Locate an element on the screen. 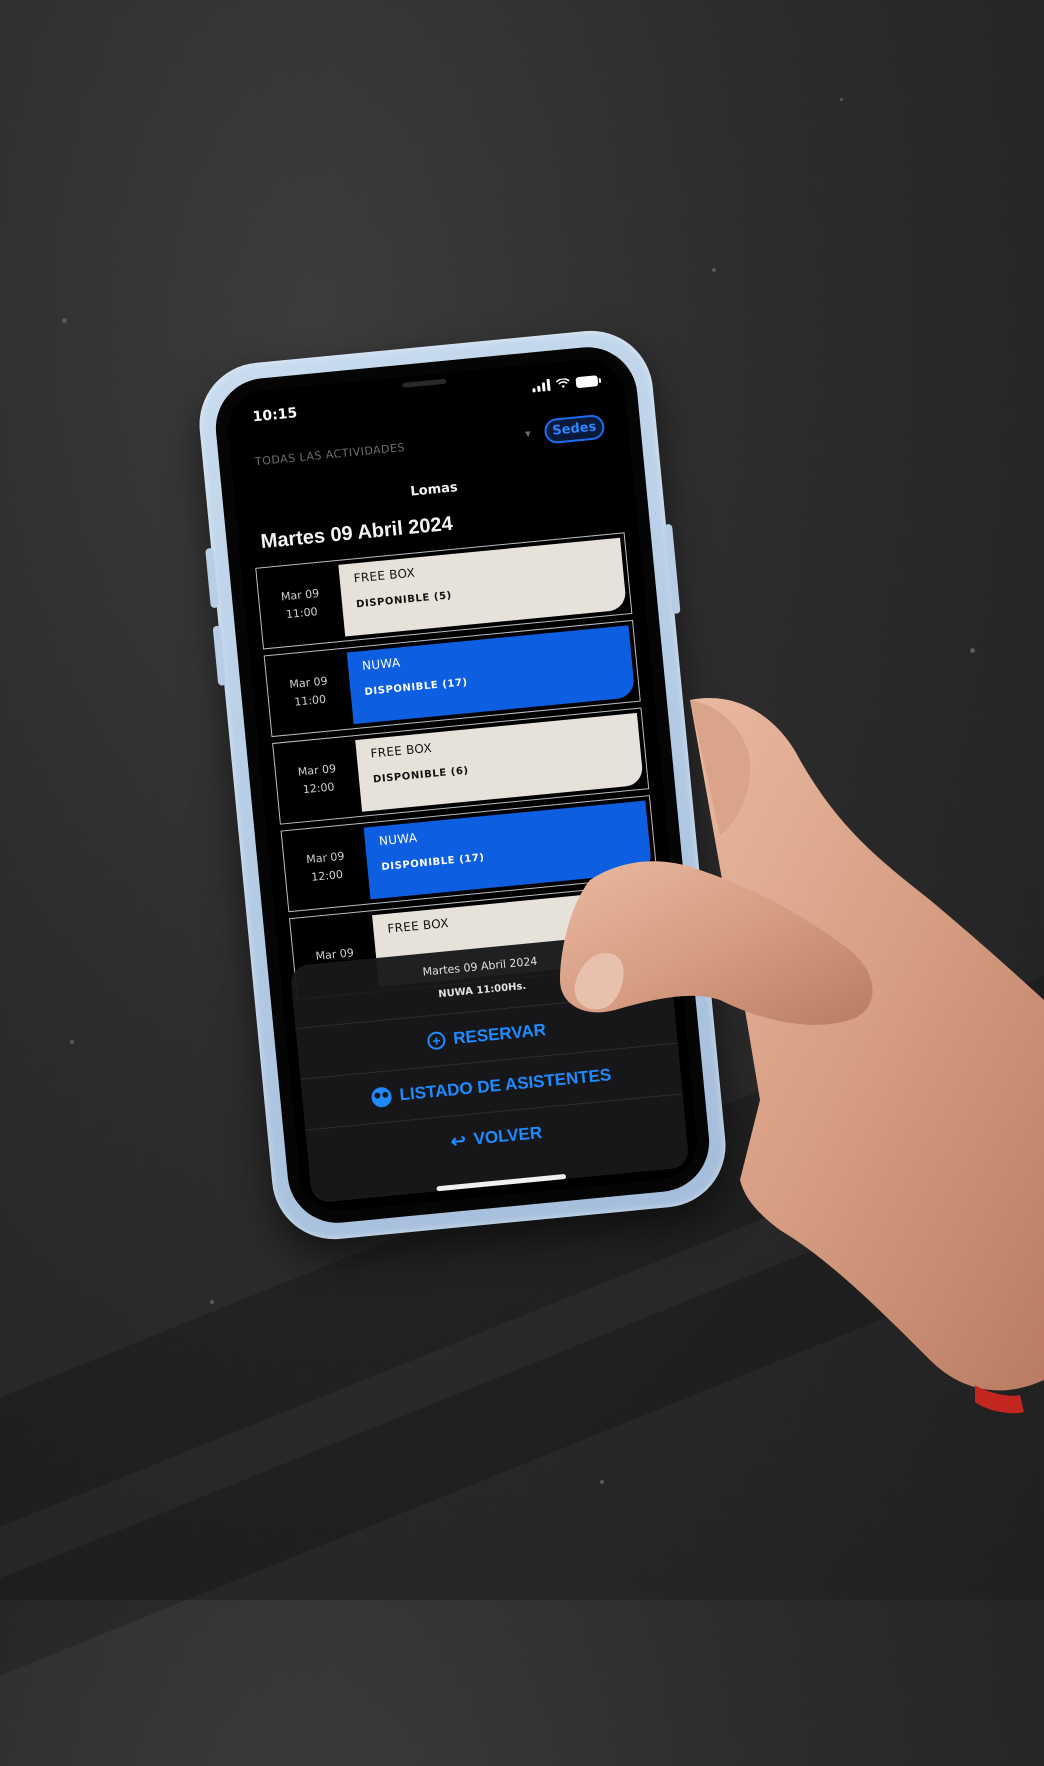  signal-icon is located at coordinates (541, 385).